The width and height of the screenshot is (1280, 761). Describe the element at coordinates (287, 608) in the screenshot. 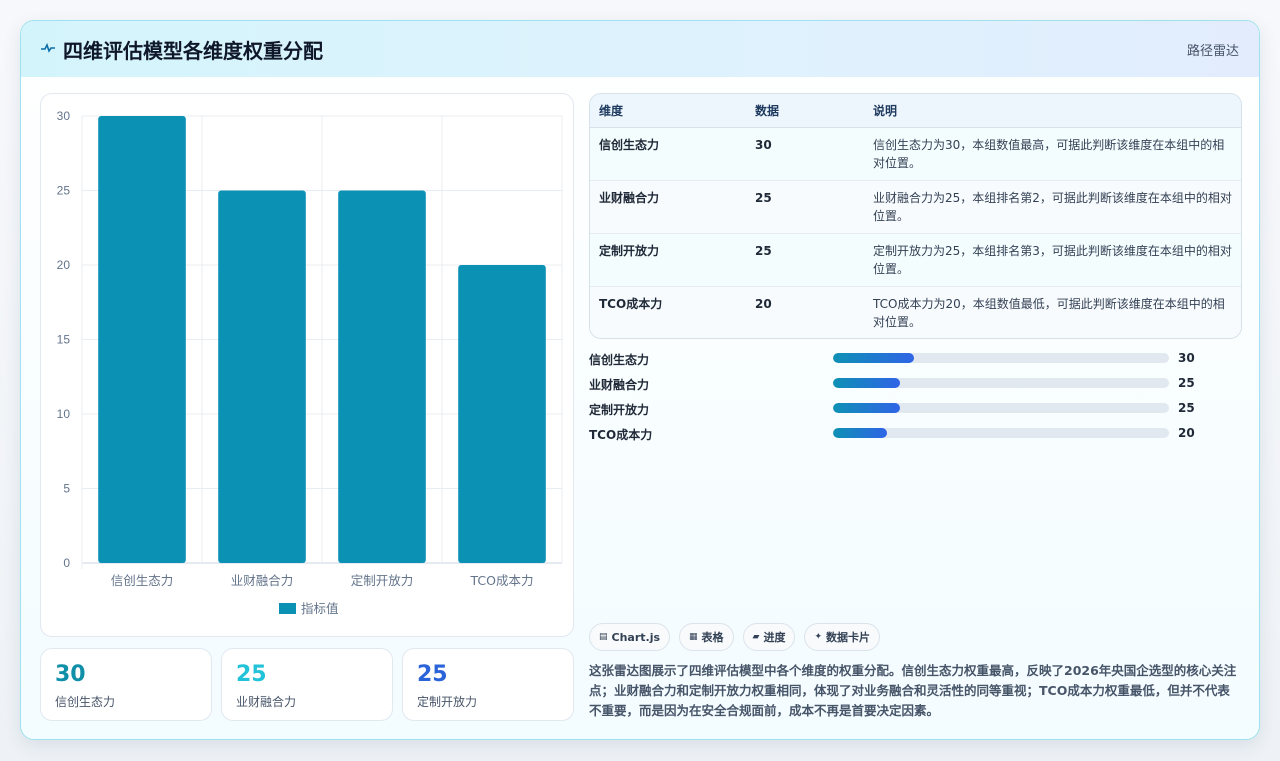

I see `legend-swatch` at that location.